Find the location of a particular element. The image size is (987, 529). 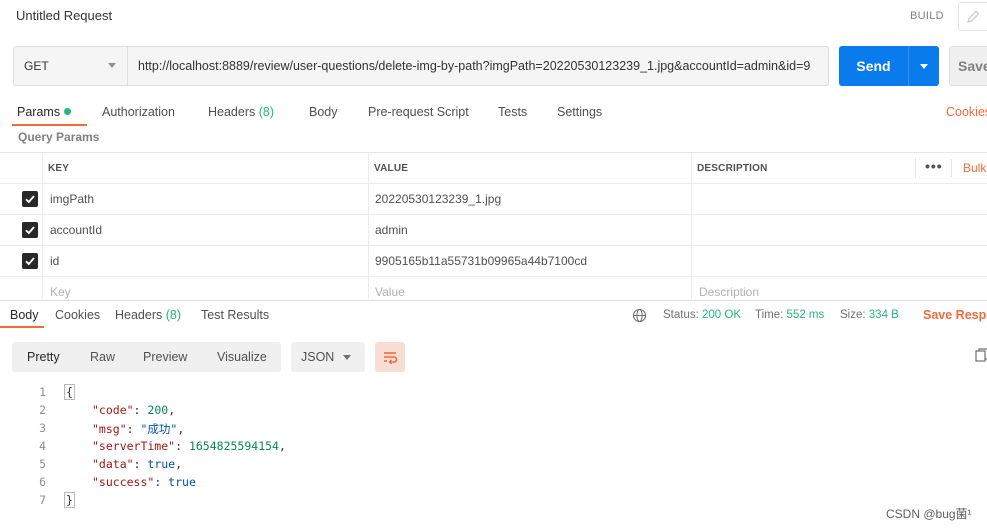

new-key-input: Key is located at coordinates (60, 292).